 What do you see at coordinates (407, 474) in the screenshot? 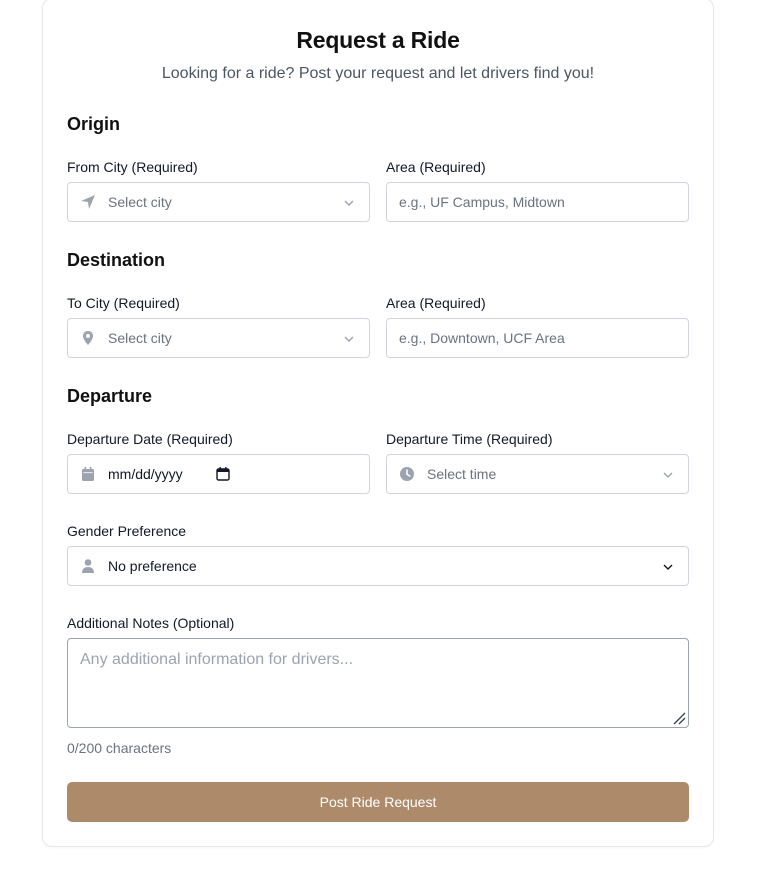
I see `clock-icon` at bounding box center [407, 474].